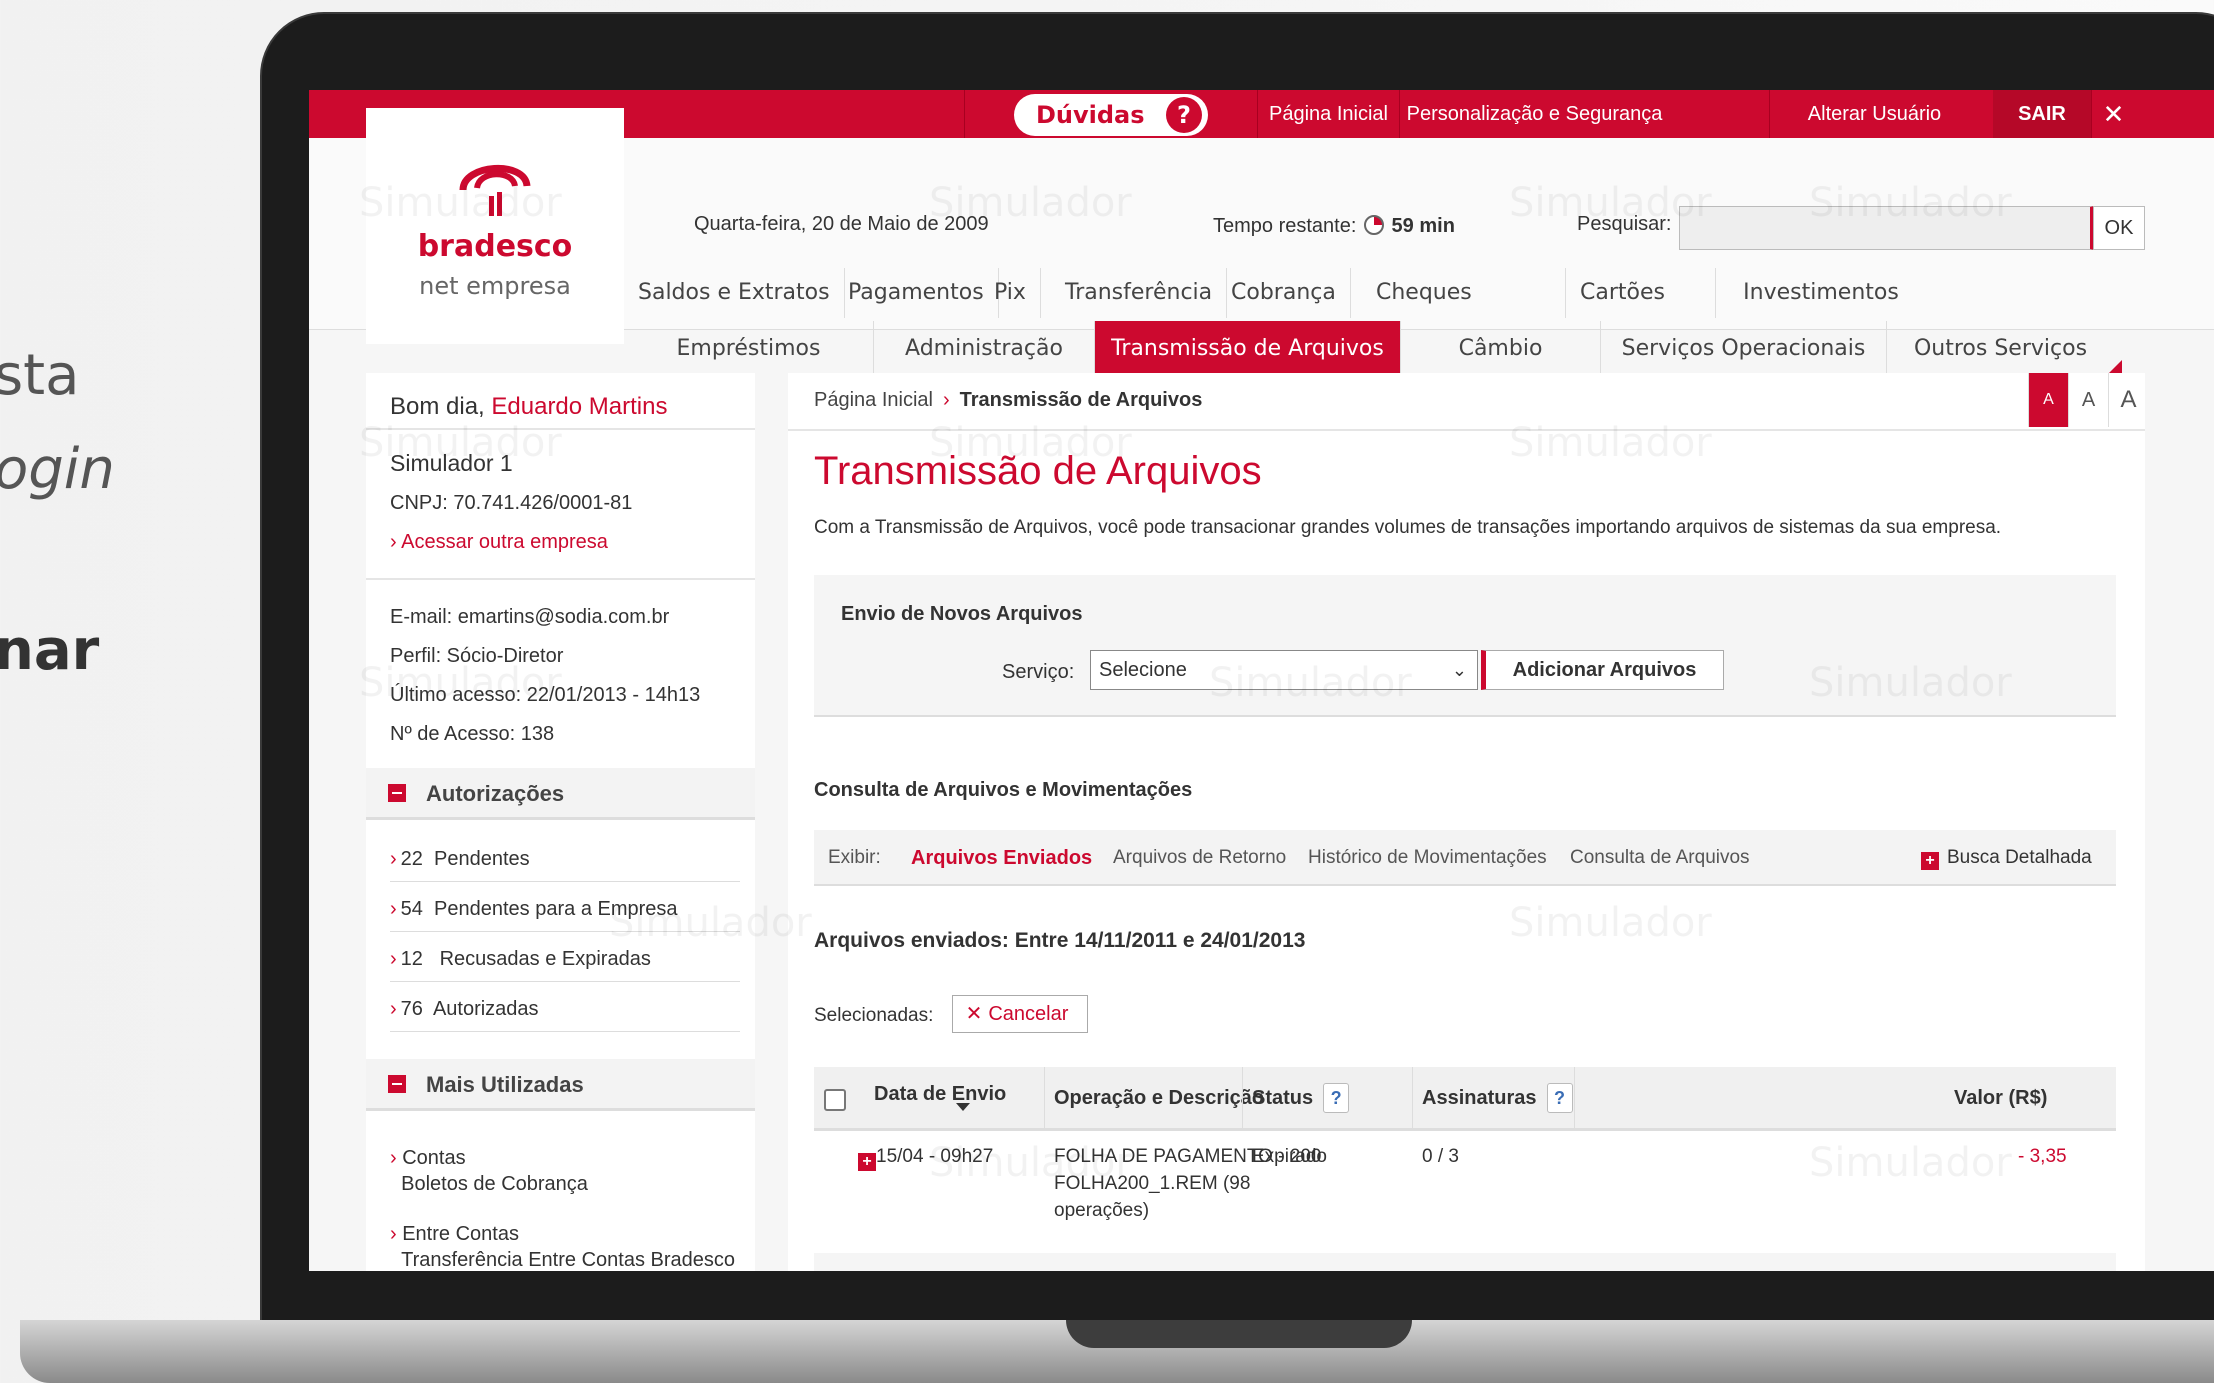 Image resolution: width=2214 pixels, height=1383 pixels. I want to click on nav-cobranca: Cobrança, so click(1284, 293).